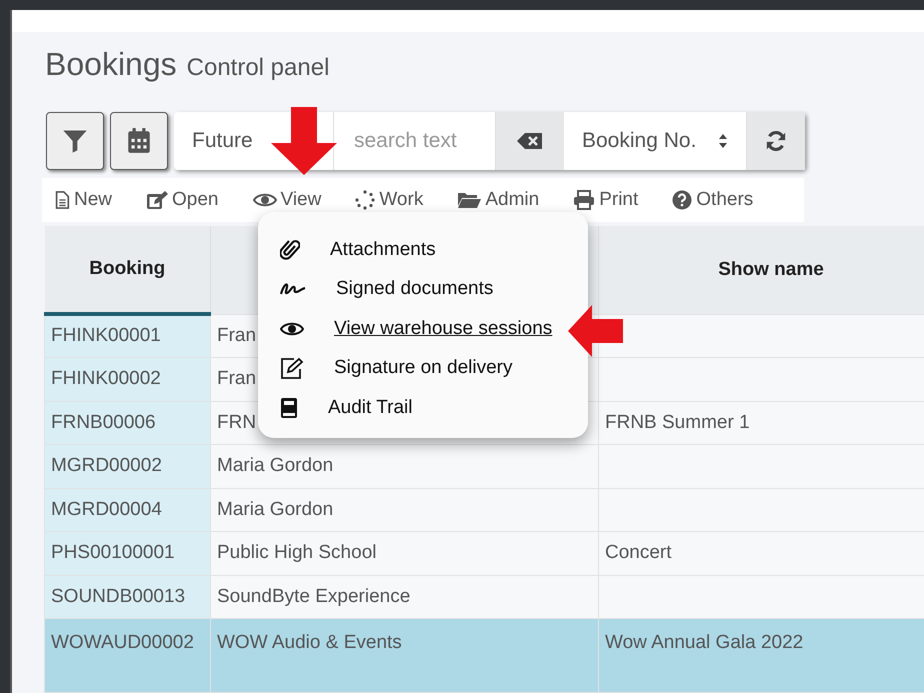 Image resolution: width=924 pixels, height=693 pixels. Describe the element at coordinates (62, 200) in the screenshot. I see `file-icon` at that location.